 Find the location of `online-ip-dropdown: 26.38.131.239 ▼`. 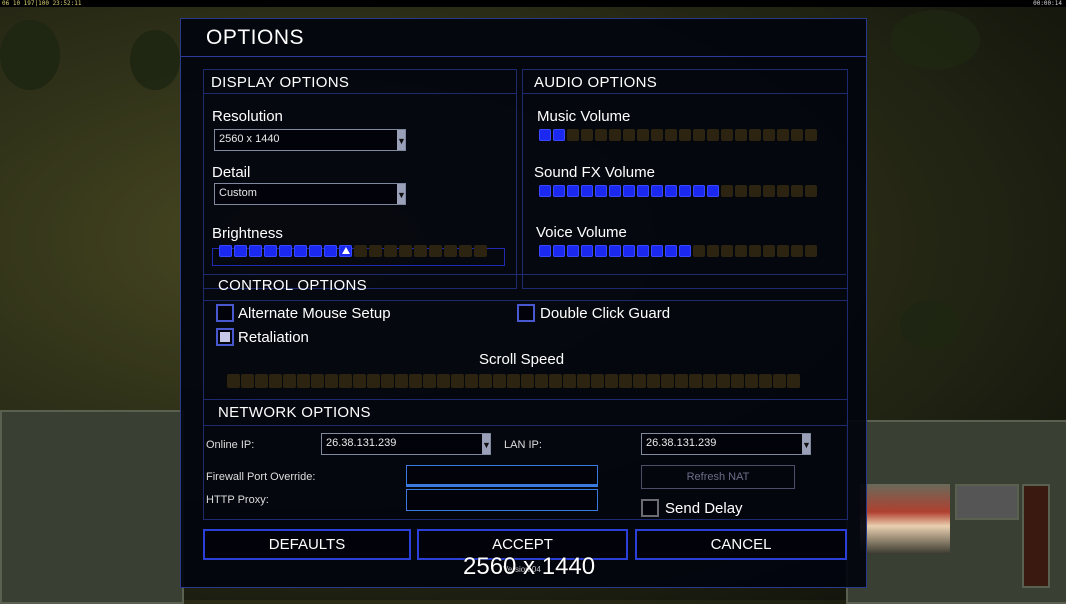

online-ip-dropdown: 26.38.131.239 ▼ is located at coordinates (406, 444).